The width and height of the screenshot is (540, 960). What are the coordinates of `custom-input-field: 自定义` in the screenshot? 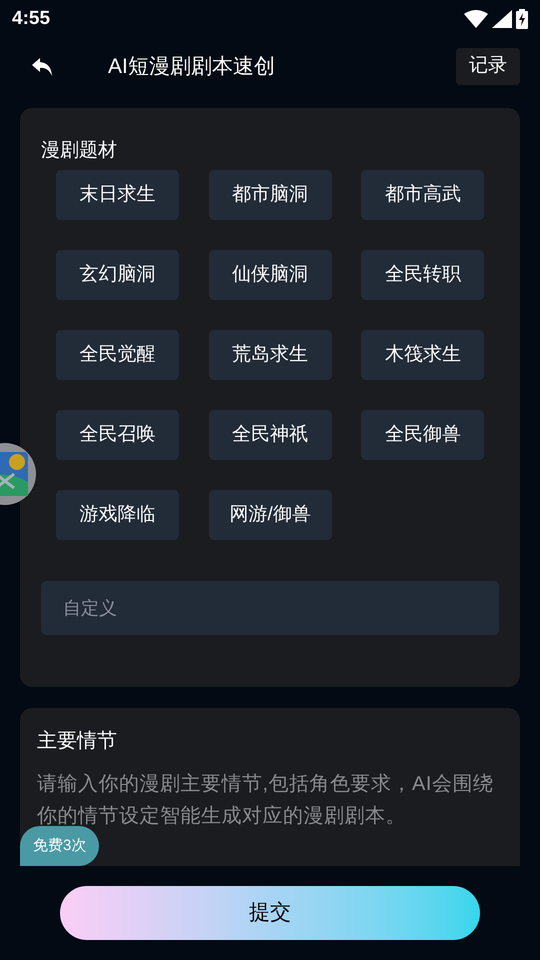 It's located at (270, 608).